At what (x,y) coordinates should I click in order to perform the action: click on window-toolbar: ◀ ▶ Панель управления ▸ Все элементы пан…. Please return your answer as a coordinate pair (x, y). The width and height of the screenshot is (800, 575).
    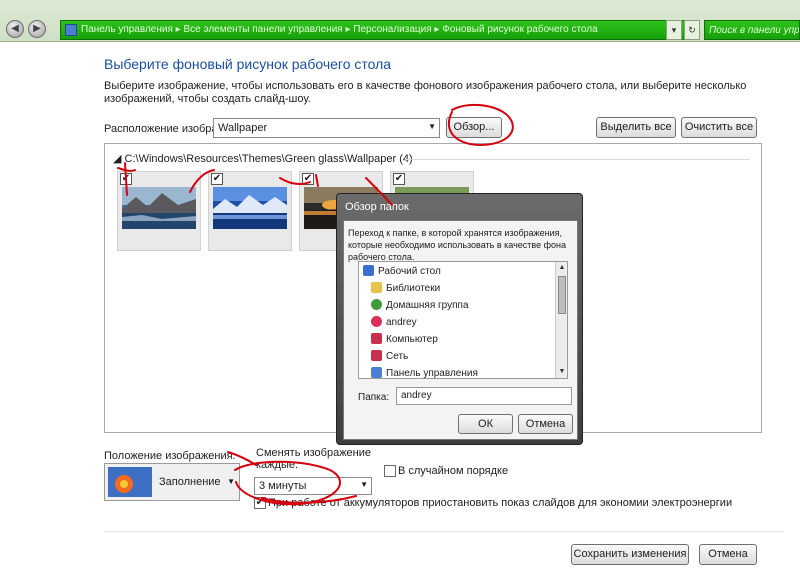
    Looking at the image, I should click on (400, 21).